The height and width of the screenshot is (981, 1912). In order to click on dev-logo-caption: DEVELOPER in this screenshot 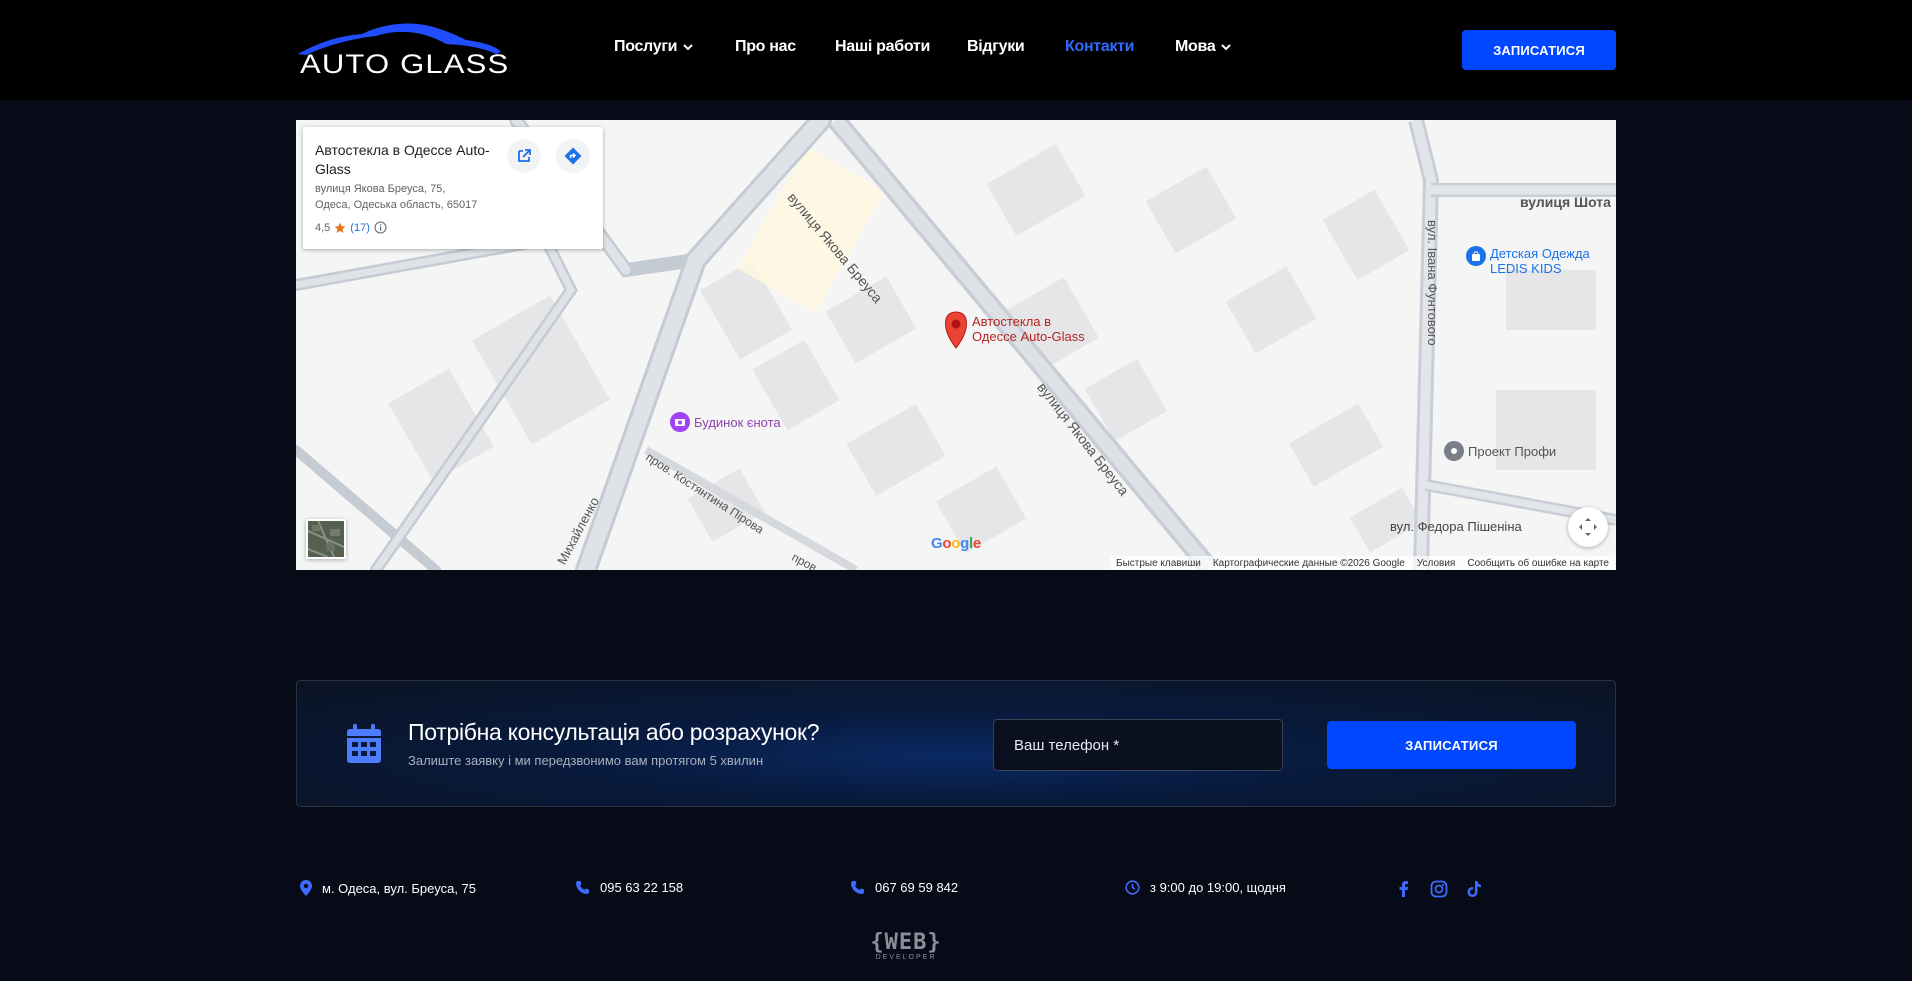, I will do `click(906, 957)`.